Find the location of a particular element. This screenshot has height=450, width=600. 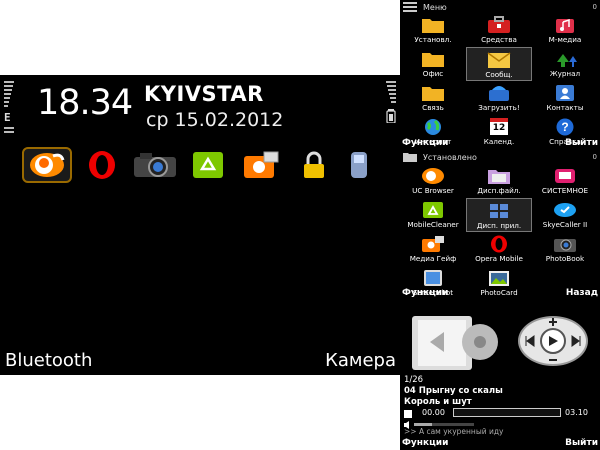

player-exit-softkey: Выйти is located at coordinates (581, 443).